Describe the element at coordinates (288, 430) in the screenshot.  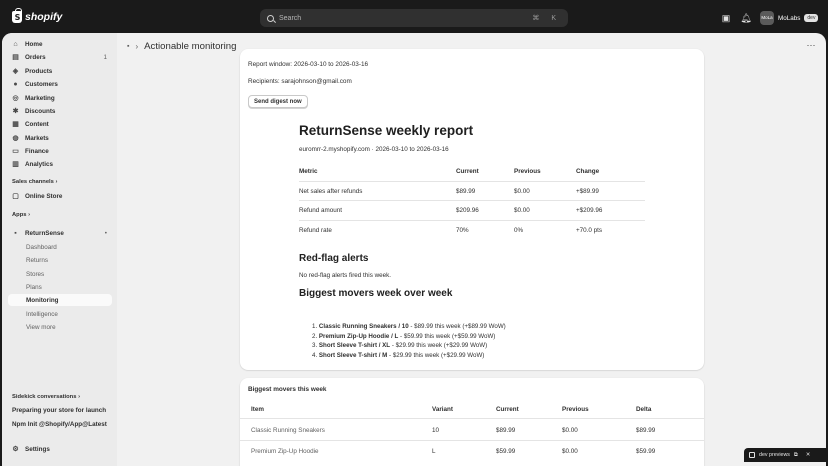
I see `table-cell: Classic Running Sneakers` at that location.